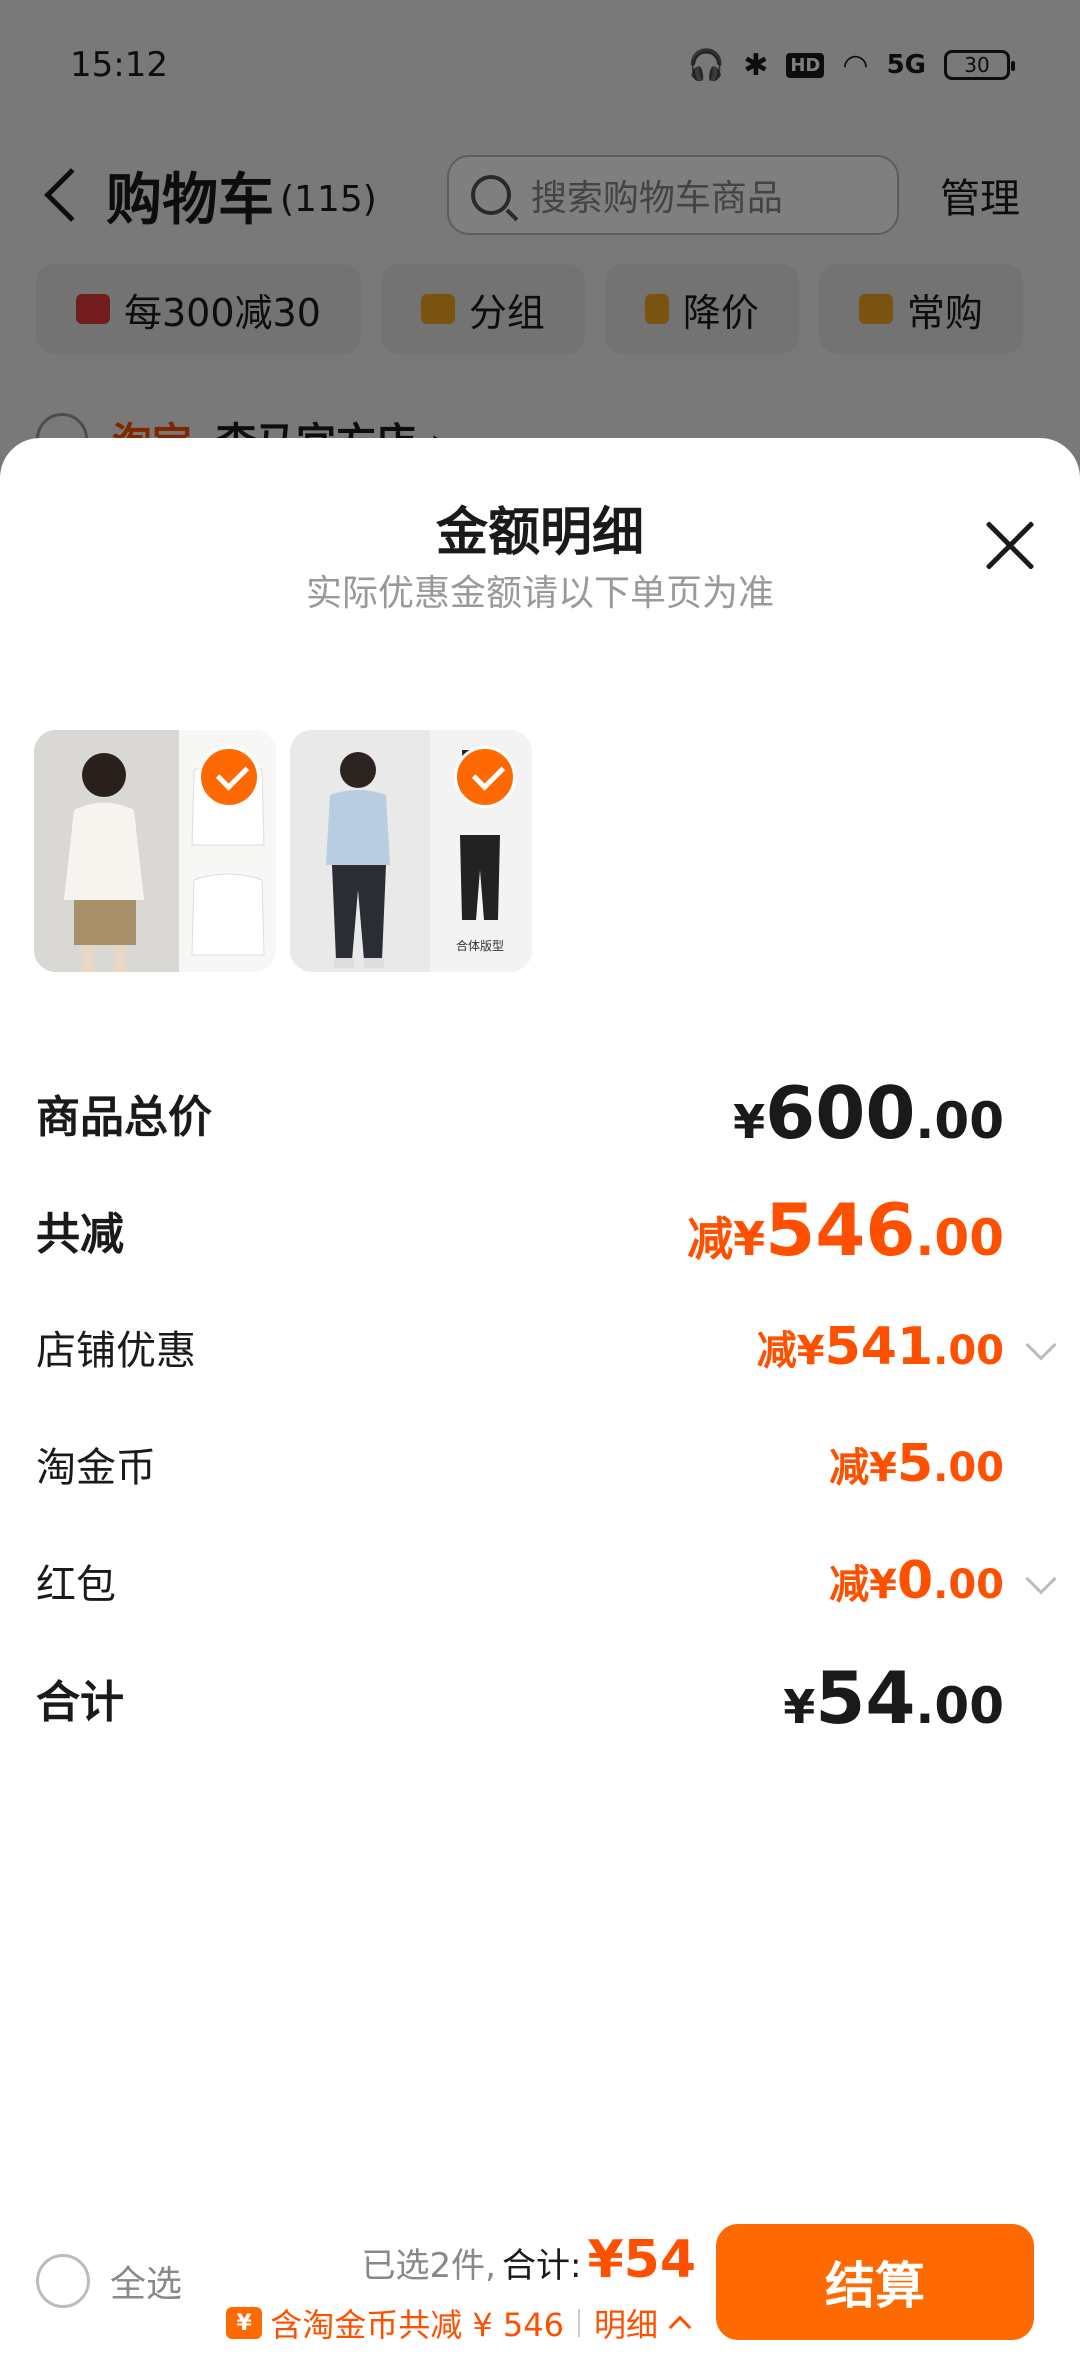  Describe the element at coordinates (540, 1112) in the screenshot. I see `row-subtotal: 商品总价 ¥ 600 .00` at that location.